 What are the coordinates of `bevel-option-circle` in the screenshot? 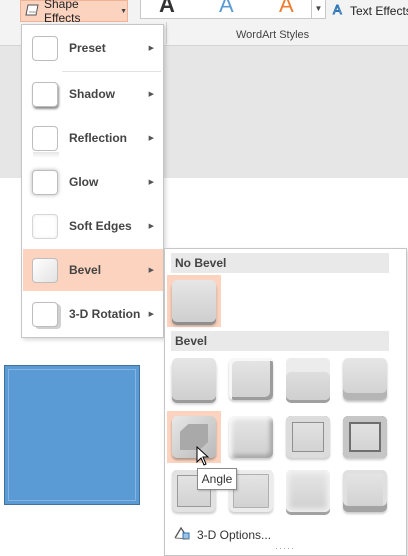 It's located at (194, 379).